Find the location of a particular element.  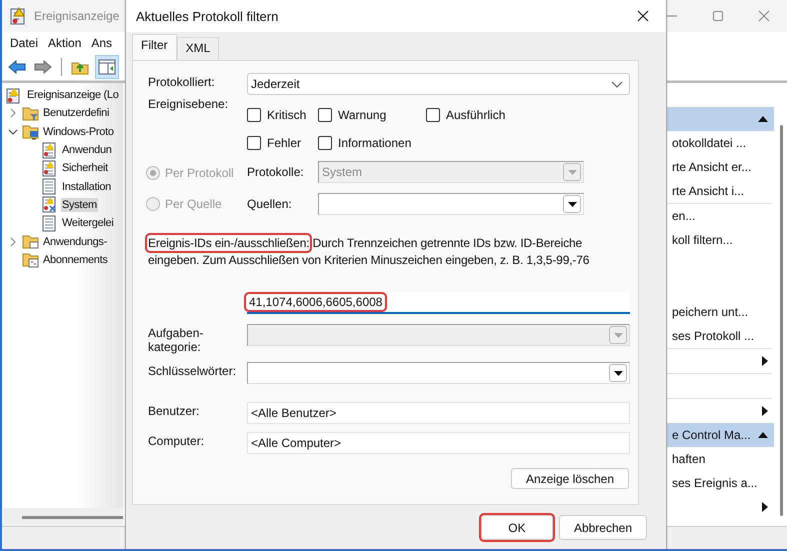

field-label: Protokolle: is located at coordinates (276, 172).